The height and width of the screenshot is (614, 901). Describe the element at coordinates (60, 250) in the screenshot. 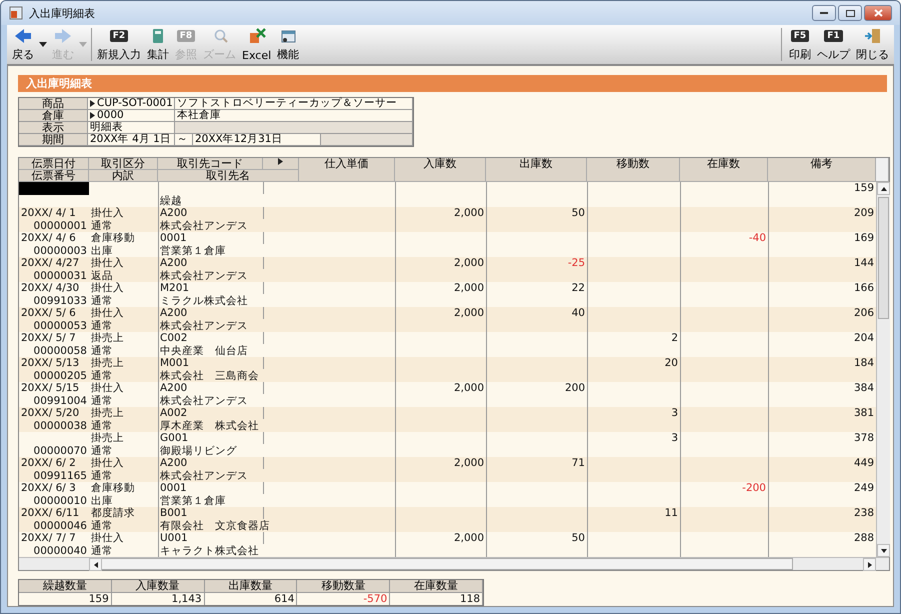

I see `slip-number-cell-text: 00000003` at that location.